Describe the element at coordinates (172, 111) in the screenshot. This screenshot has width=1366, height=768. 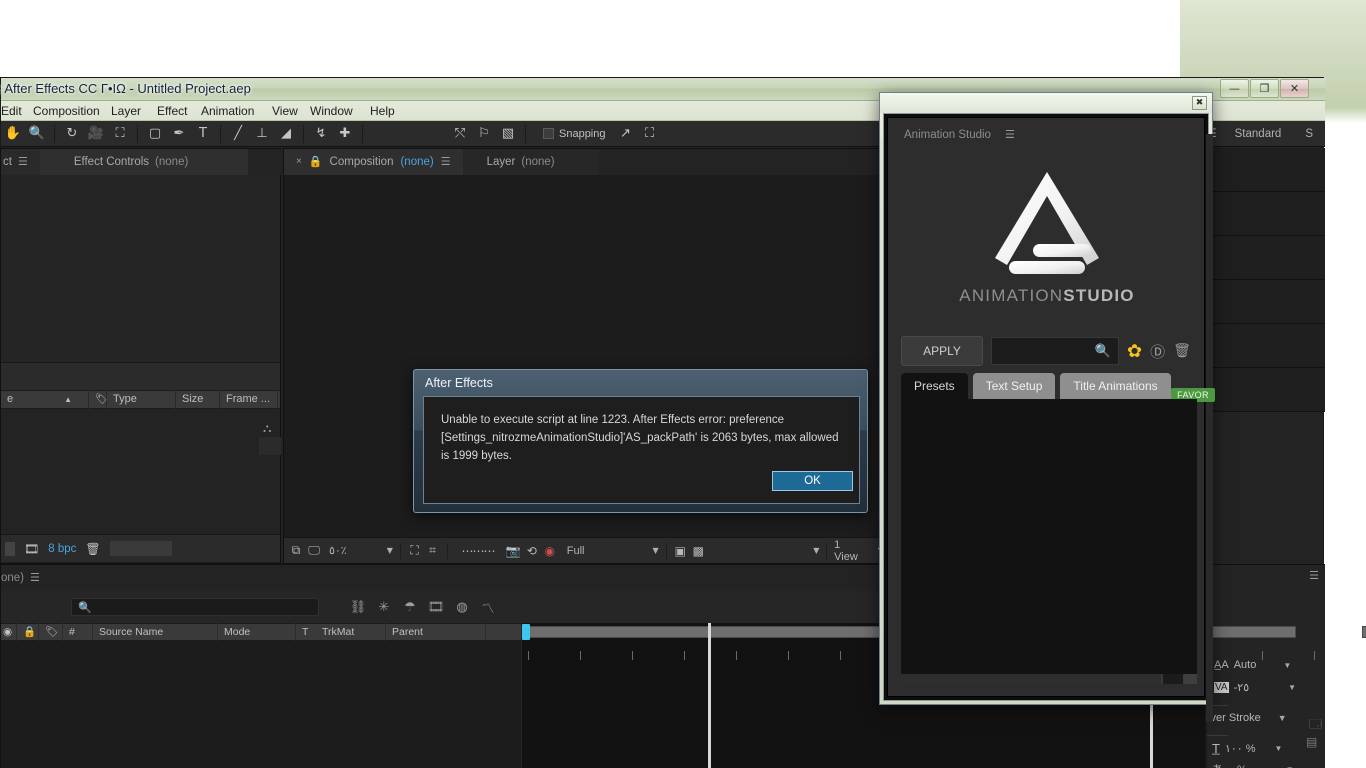
I see `menu-item-effect: Effect` at that location.